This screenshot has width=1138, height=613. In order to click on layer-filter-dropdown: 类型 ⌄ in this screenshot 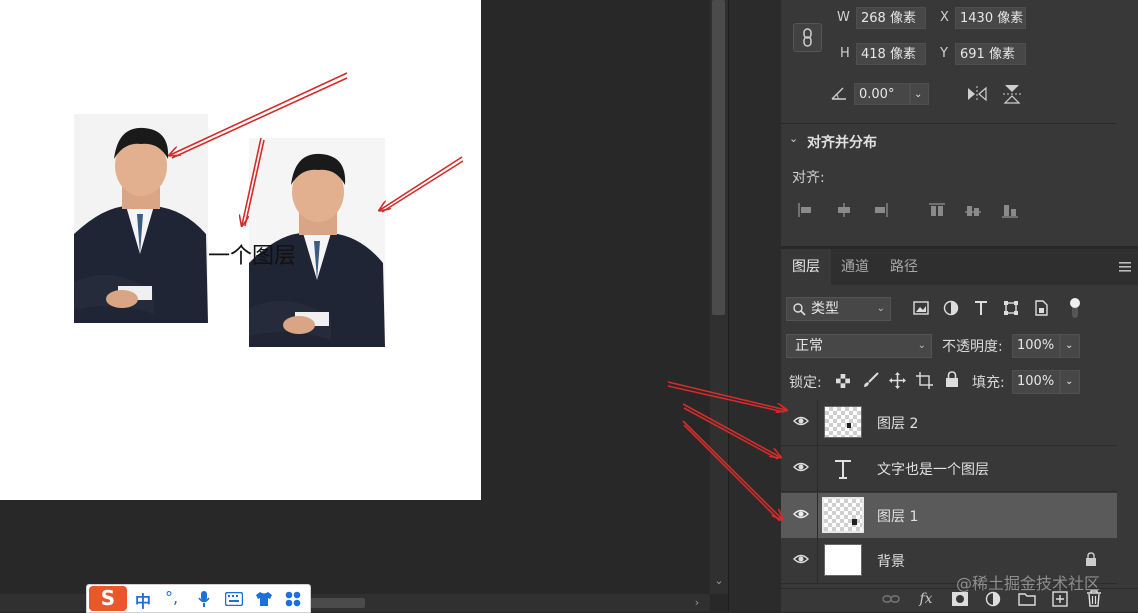, I will do `click(838, 309)`.